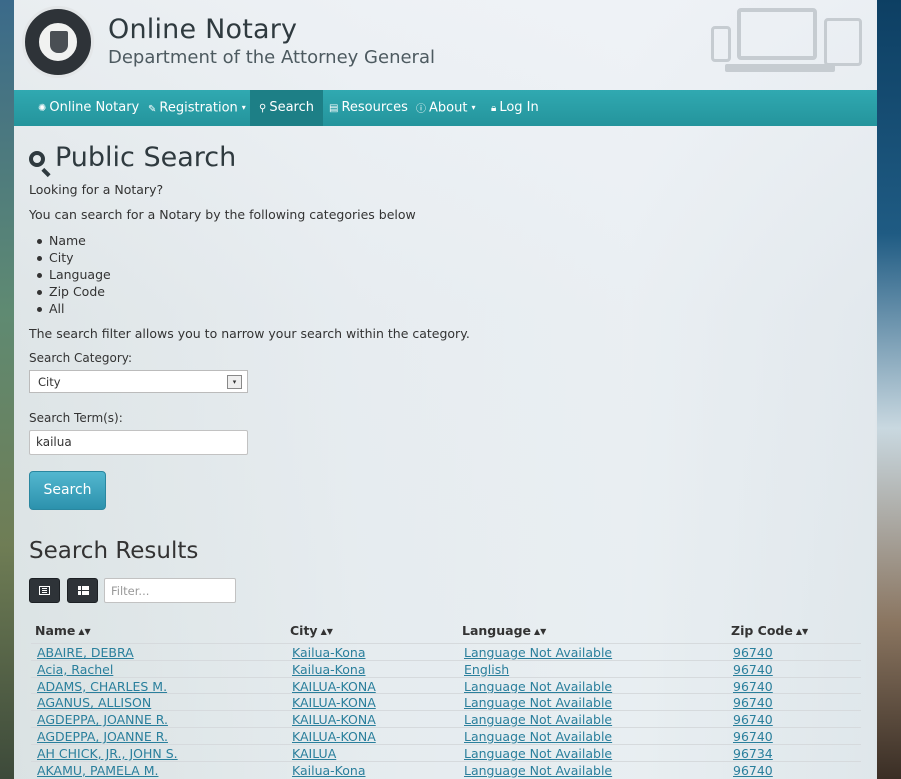 The image size is (901, 779). I want to click on page-title-text: Public Search, so click(146, 157).